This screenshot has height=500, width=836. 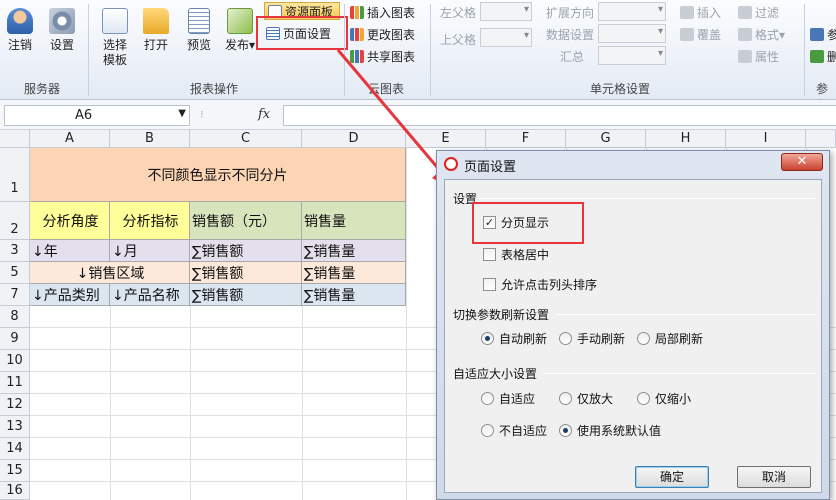 What do you see at coordinates (501, 315) in the screenshot?
I see `section-label-refresh: 切换参数刷新设置` at bounding box center [501, 315].